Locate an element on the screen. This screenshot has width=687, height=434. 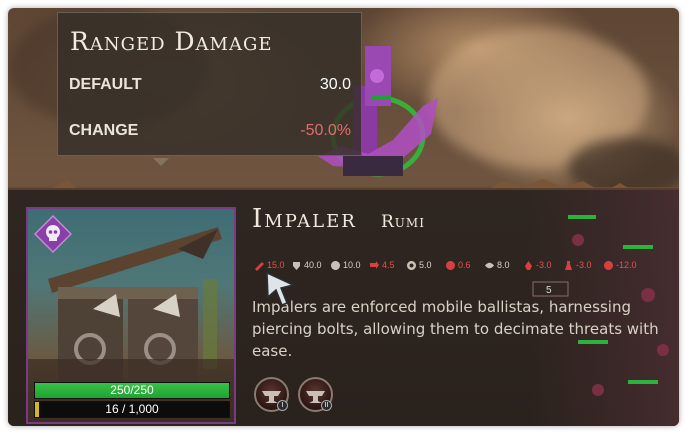
tooltip-default-label: DEFAULT is located at coordinates (105, 84).